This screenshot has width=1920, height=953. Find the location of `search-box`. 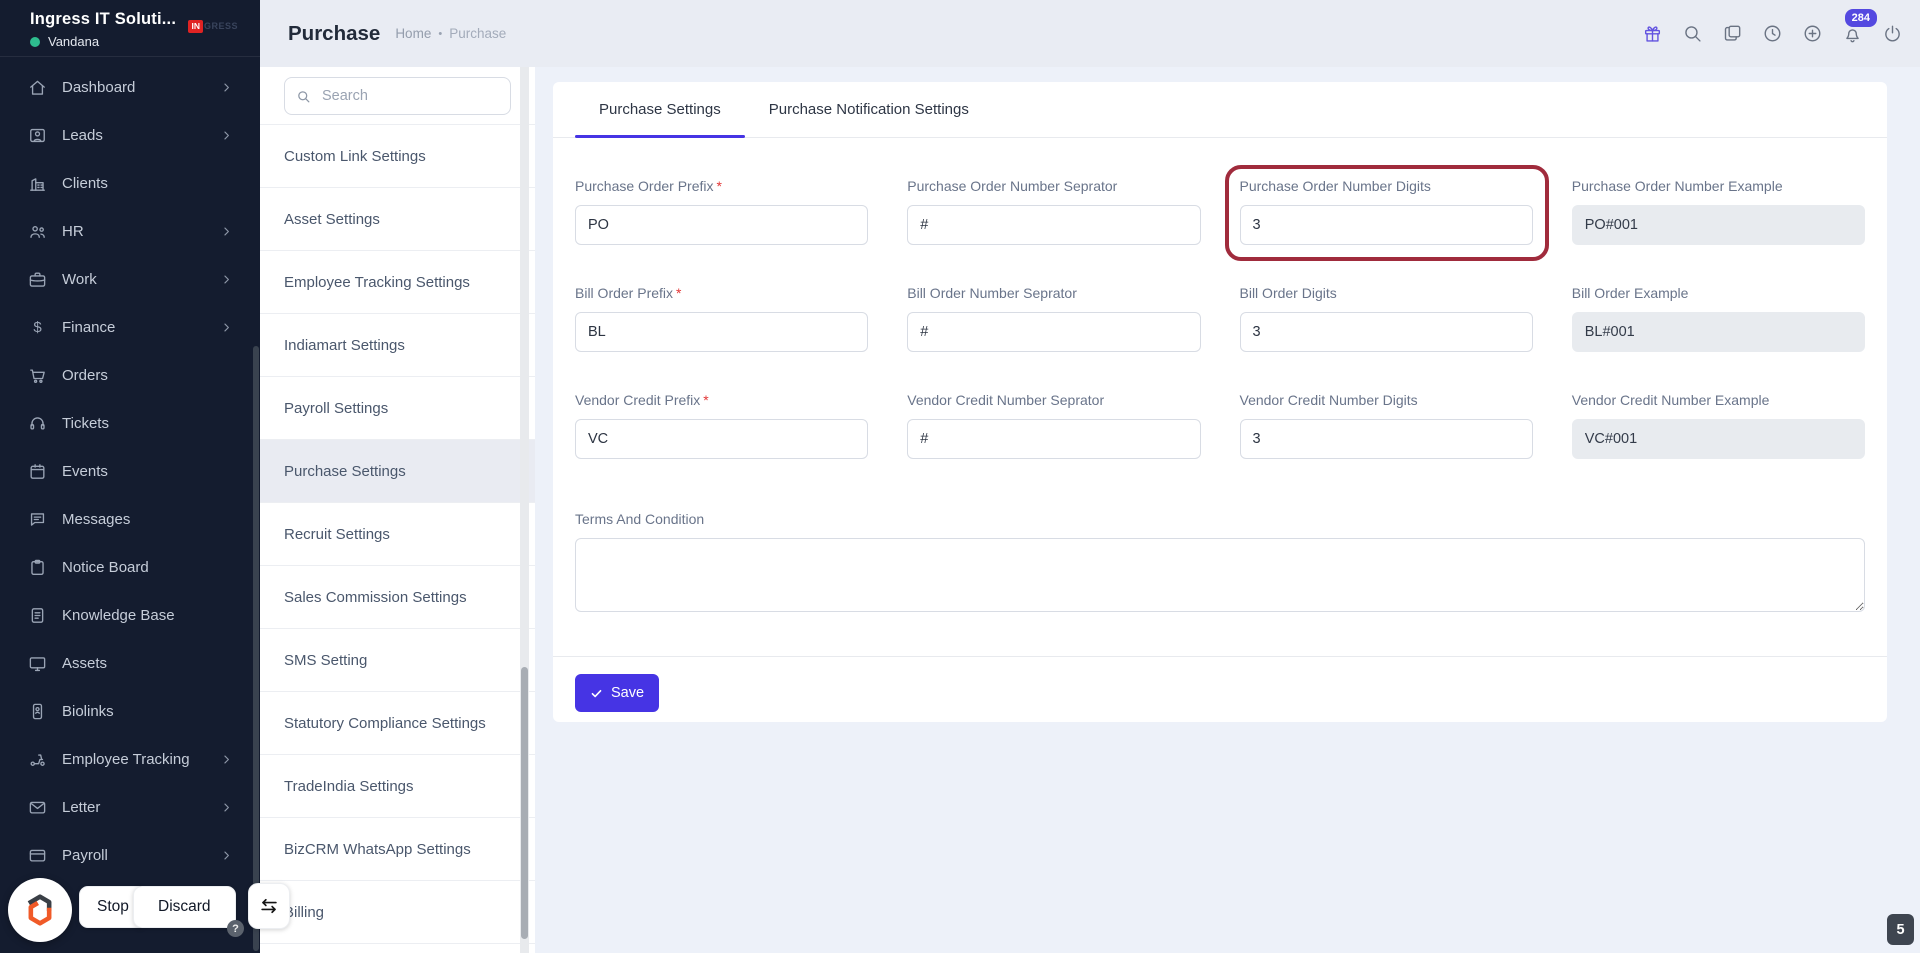

search-box is located at coordinates (397, 96).